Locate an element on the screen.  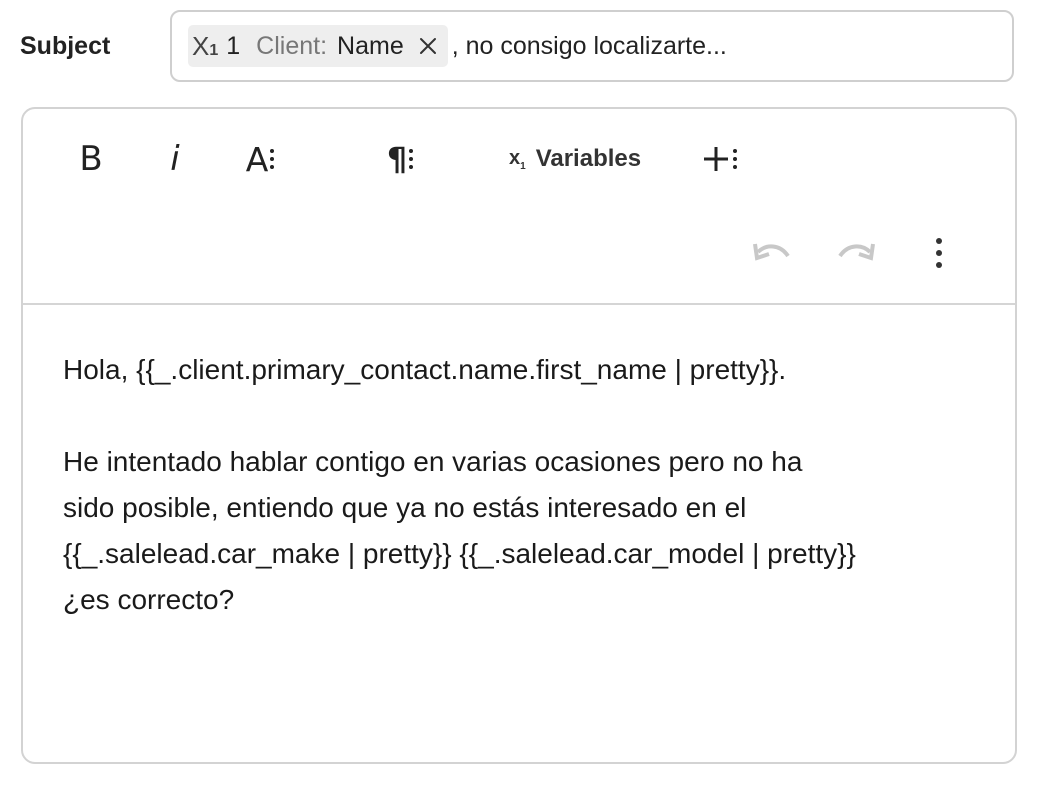
variables-button: x1 Variables is located at coordinates (575, 159).